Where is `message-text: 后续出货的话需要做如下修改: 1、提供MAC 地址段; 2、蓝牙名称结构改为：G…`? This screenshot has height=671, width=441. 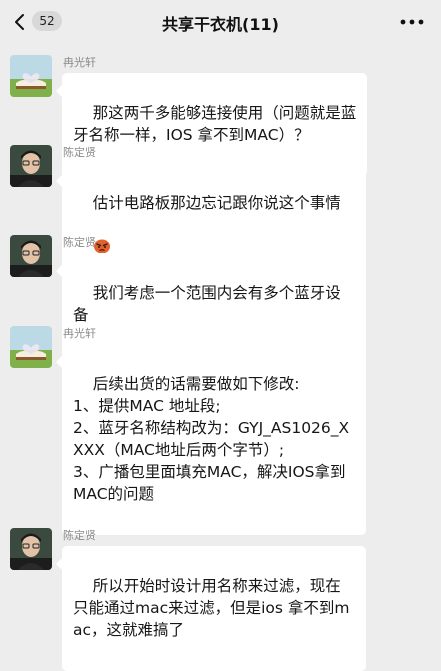 message-text: 后续出货的话需要做如下修改: 1、提供MAC 地址段; 2、蓝牙名称结构改为：G… is located at coordinates (211, 439).